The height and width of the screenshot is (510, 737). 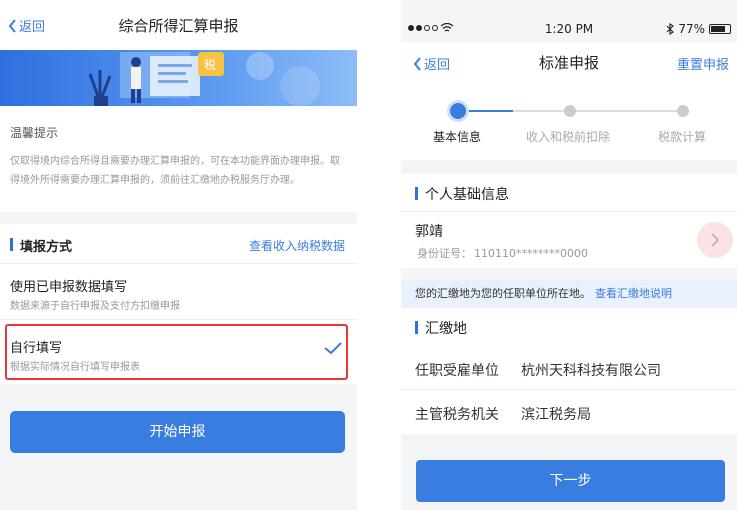 What do you see at coordinates (683, 111) in the screenshot?
I see `step-dot-tax-calc` at bounding box center [683, 111].